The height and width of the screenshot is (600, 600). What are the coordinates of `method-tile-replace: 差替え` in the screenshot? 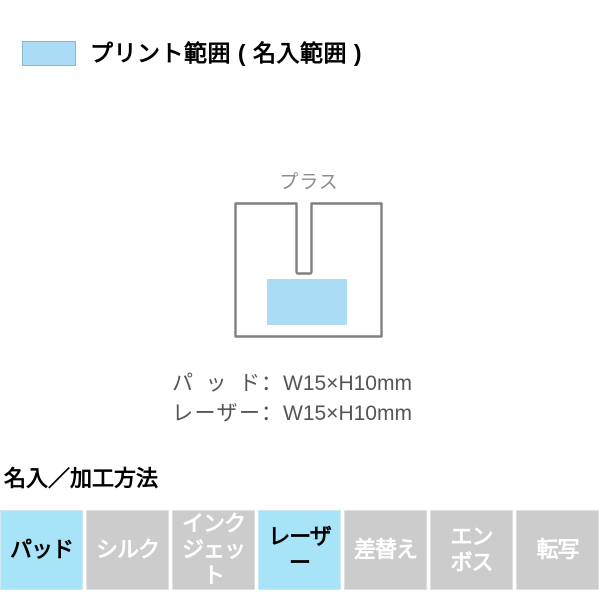 It's located at (385, 550).